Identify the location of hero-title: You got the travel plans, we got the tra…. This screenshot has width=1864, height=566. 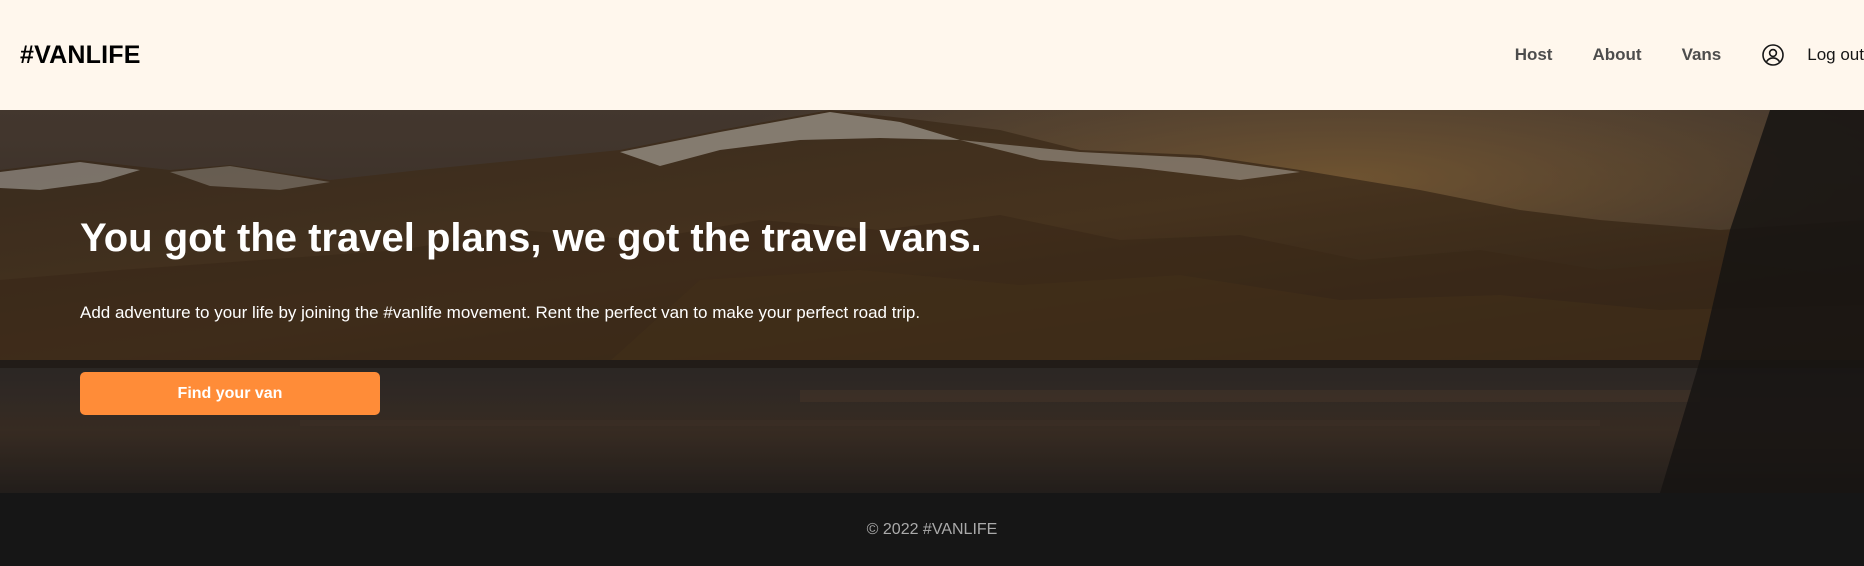
(531, 238).